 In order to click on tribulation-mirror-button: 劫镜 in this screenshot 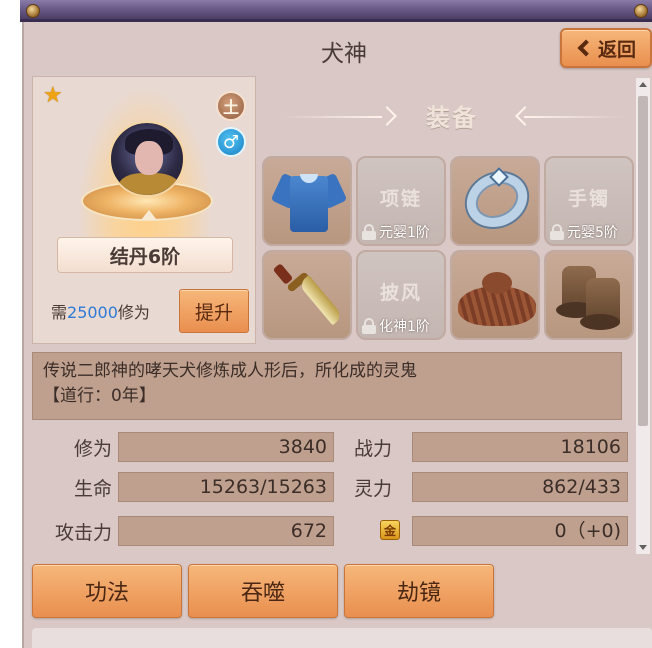, I will do `click(419, 591)`.